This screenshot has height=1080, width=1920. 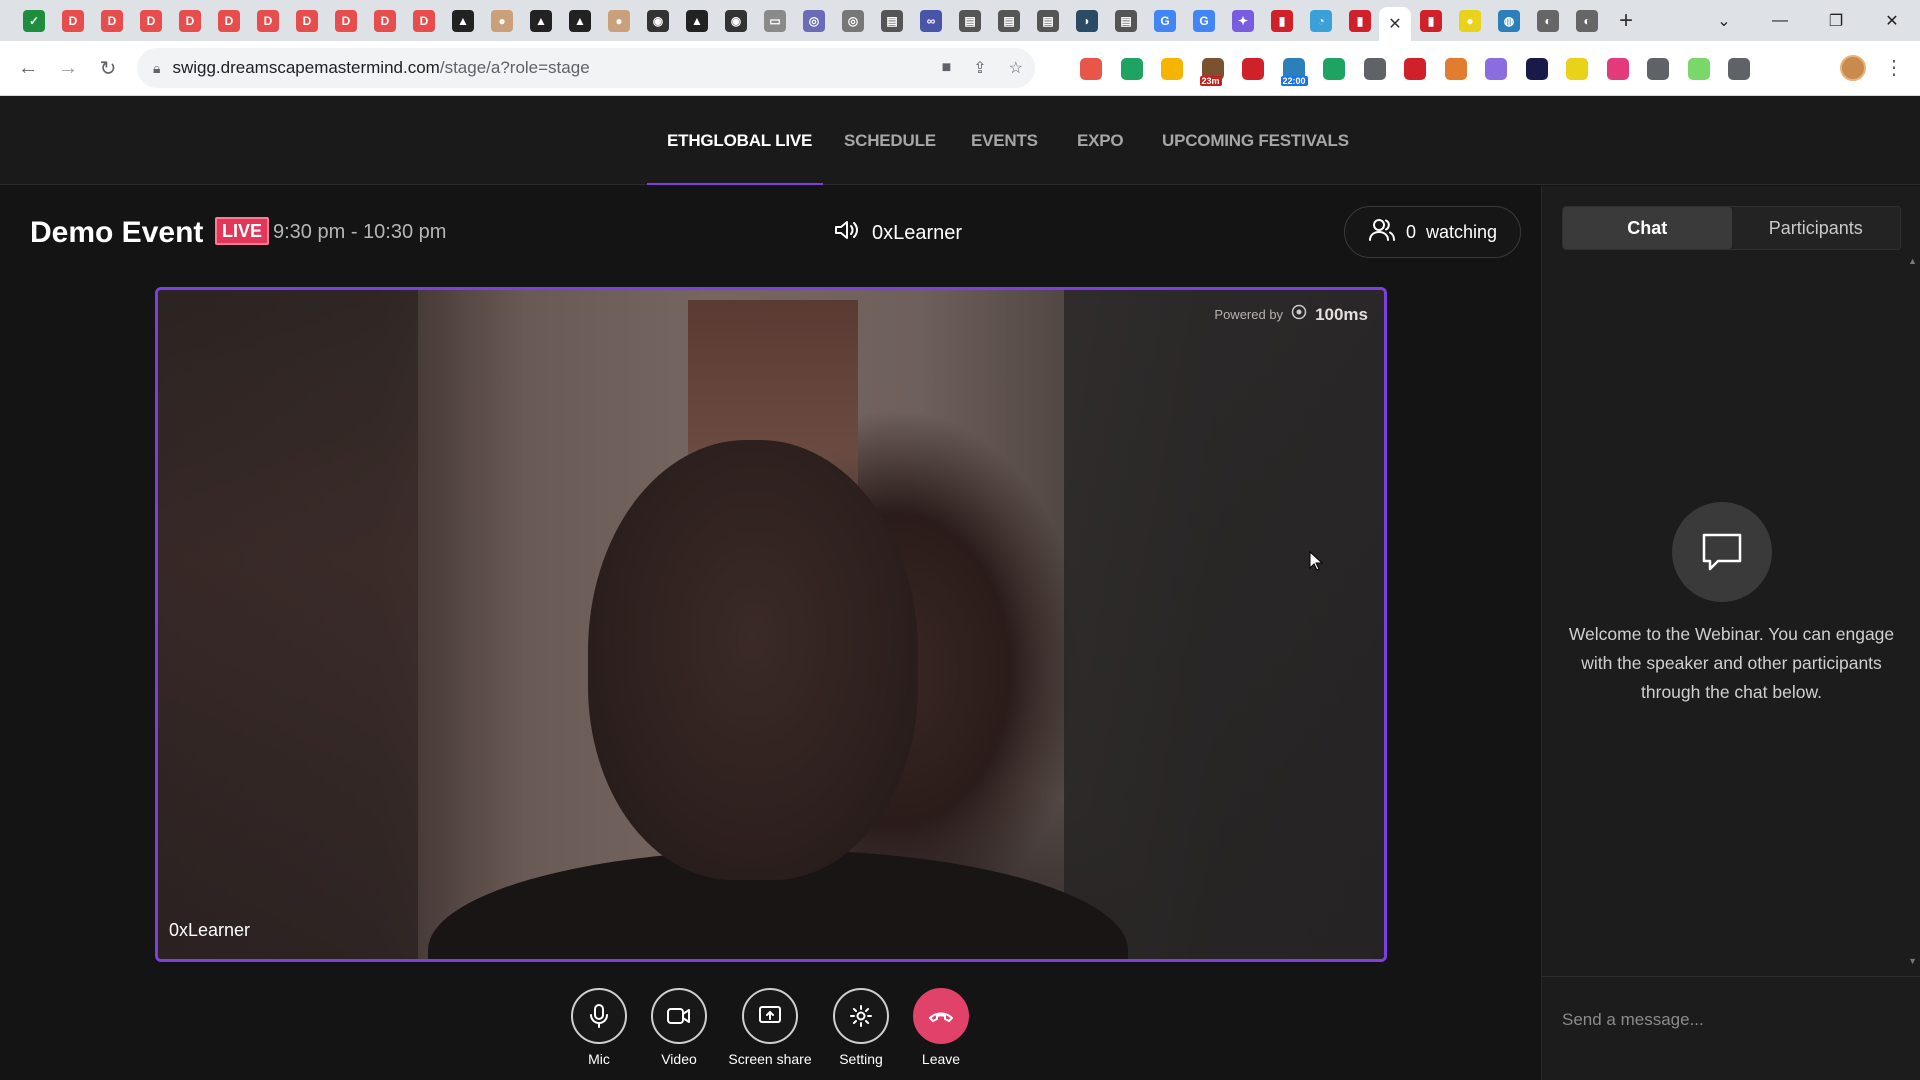 What do you see at coordinates (770, 1016) in the screenshot?
I see `screen-share-icon` at bounding box center [770, 1016].